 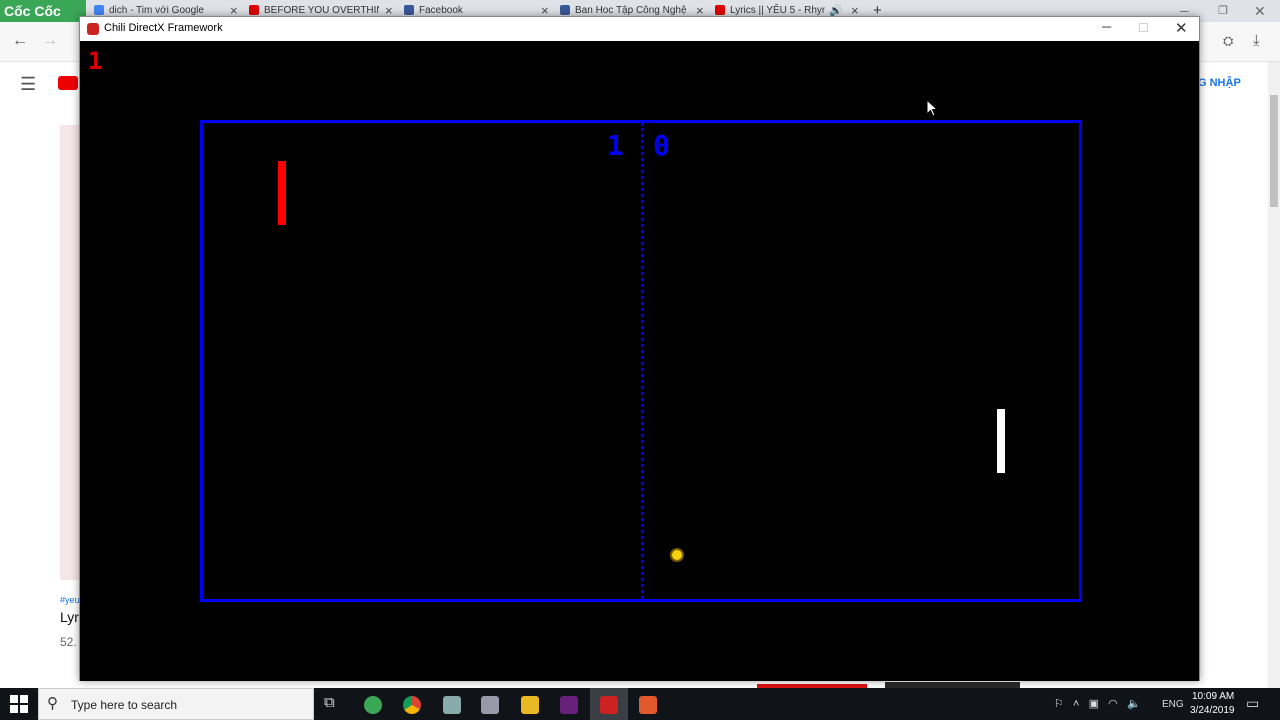 I want to click on tab-title: BEFORE YOU OVERTHINK, so click(x=321, y=10).